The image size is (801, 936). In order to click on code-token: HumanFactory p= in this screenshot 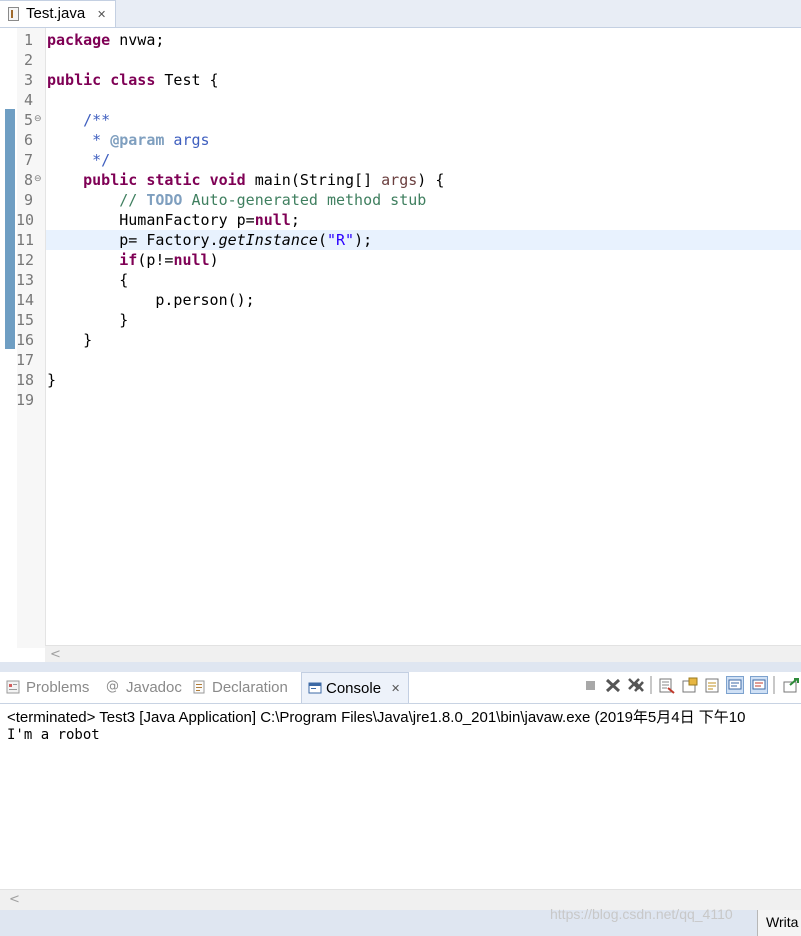, I will do `click(151, 220)`.